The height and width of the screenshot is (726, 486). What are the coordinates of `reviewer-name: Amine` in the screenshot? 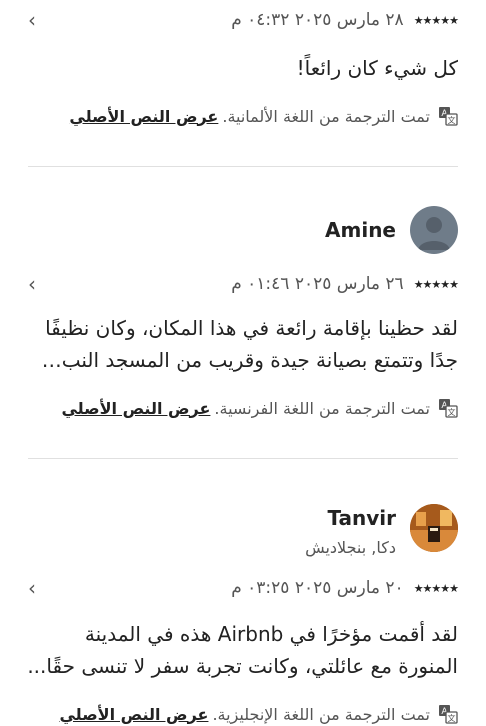 It's located at (360, 230).